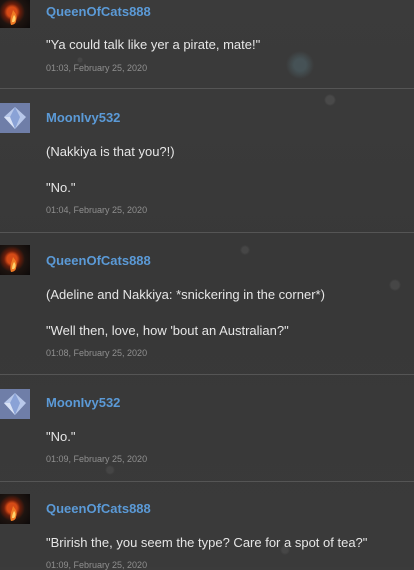 The height and width of the screenshot is (570, 414). What do you see at coordinates (110, 151) in the screenshot?
I see `comment-text: (Nakkiya is that you?!)` at bounding box center [110, 151].